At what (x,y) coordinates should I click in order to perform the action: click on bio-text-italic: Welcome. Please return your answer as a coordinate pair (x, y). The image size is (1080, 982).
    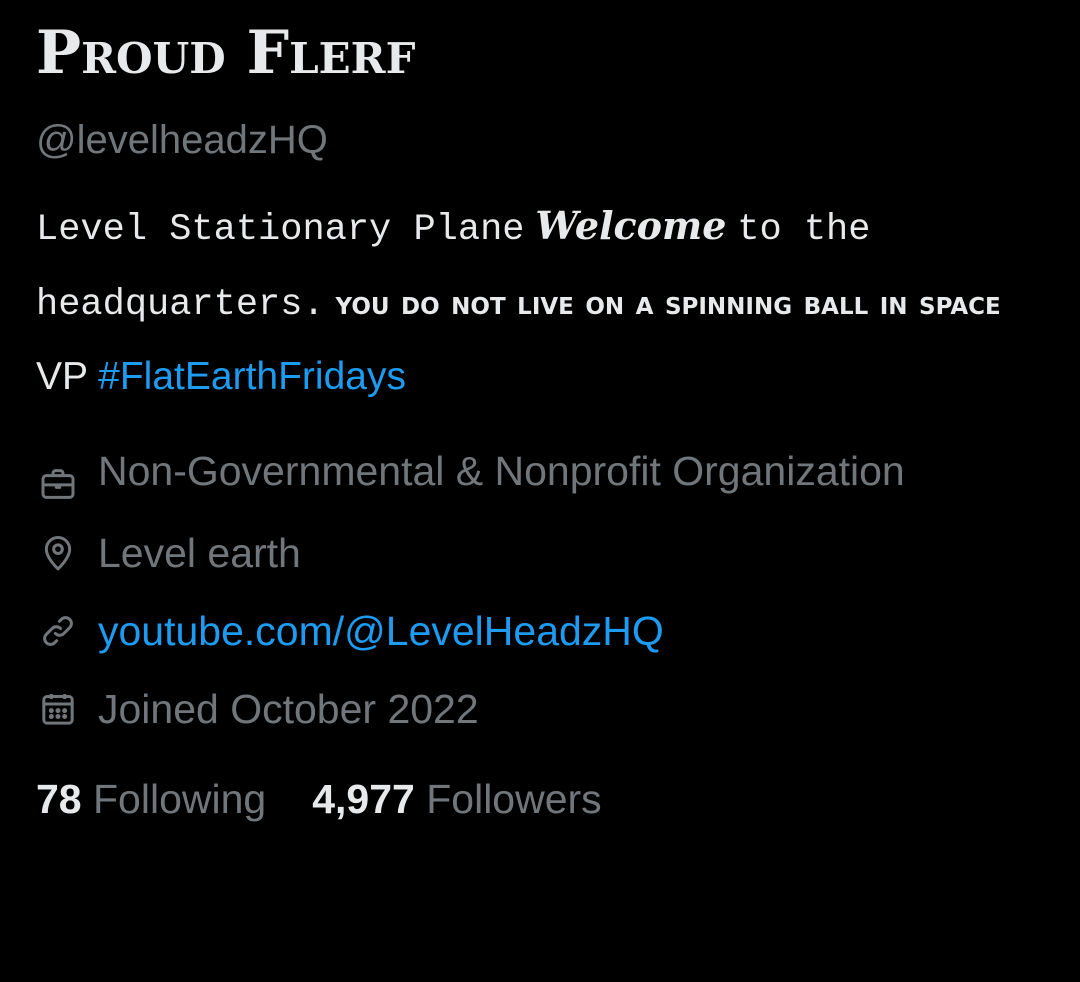
    Looking at the image, I should click on (631, 225).